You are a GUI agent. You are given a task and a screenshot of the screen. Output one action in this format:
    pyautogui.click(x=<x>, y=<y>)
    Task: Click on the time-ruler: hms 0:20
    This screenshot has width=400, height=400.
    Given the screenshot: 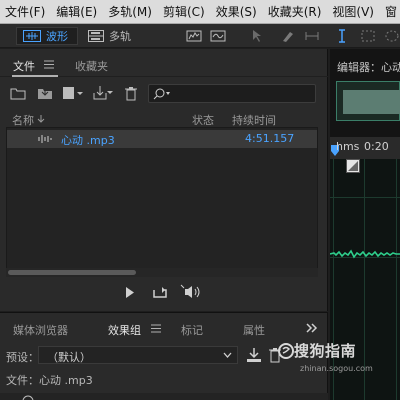 What is the action you would take?
    pyautogui.click(x=365, y=148)
    